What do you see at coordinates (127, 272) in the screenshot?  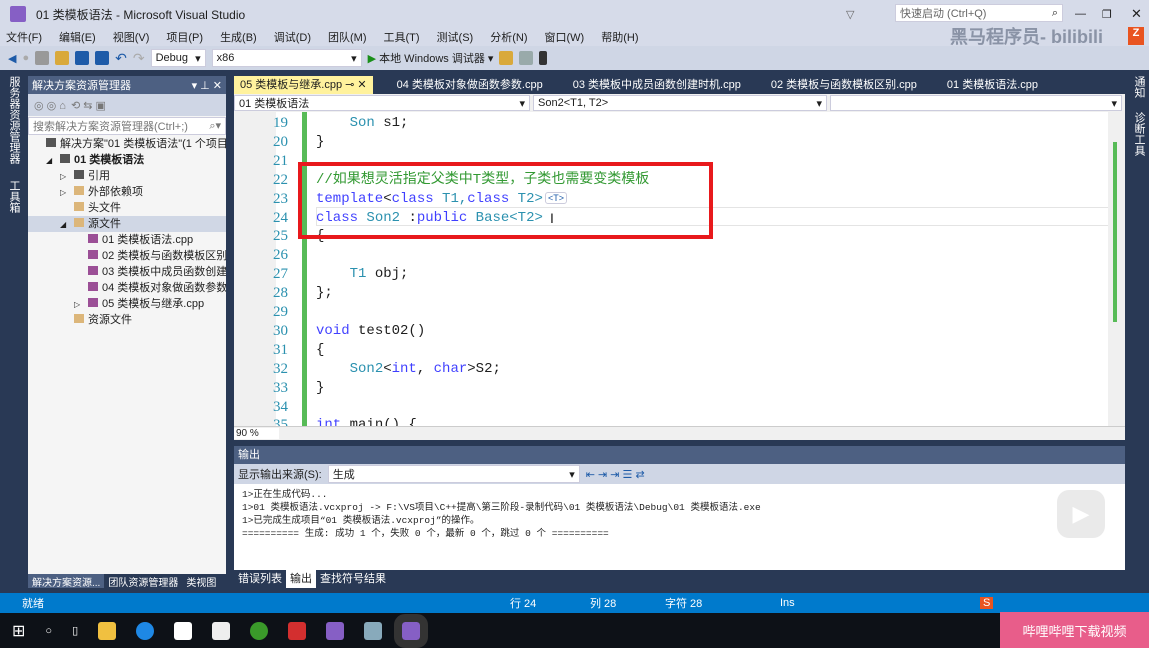 I see `tree-item: 03 类模板中成员函数创建时机.cpp` at bounding box center [127, 272].